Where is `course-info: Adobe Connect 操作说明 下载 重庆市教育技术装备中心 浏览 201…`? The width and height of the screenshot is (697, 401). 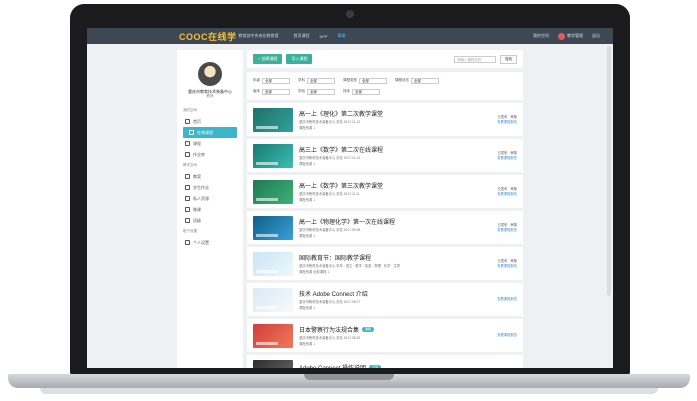
course-info: Adobe Connect 操作说明 下载 重庆市教育技术装备中心 浏览 201… is located at coordinates (387, 365).